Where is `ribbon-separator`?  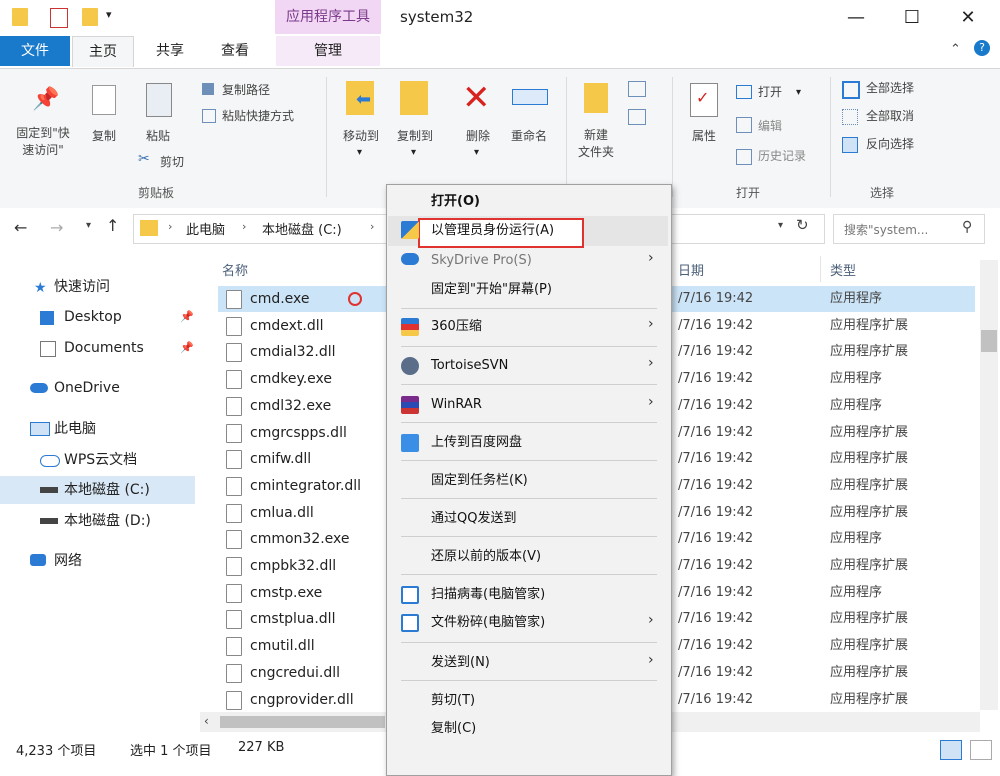 ribbon-separator is located at coordinates (672, 137).